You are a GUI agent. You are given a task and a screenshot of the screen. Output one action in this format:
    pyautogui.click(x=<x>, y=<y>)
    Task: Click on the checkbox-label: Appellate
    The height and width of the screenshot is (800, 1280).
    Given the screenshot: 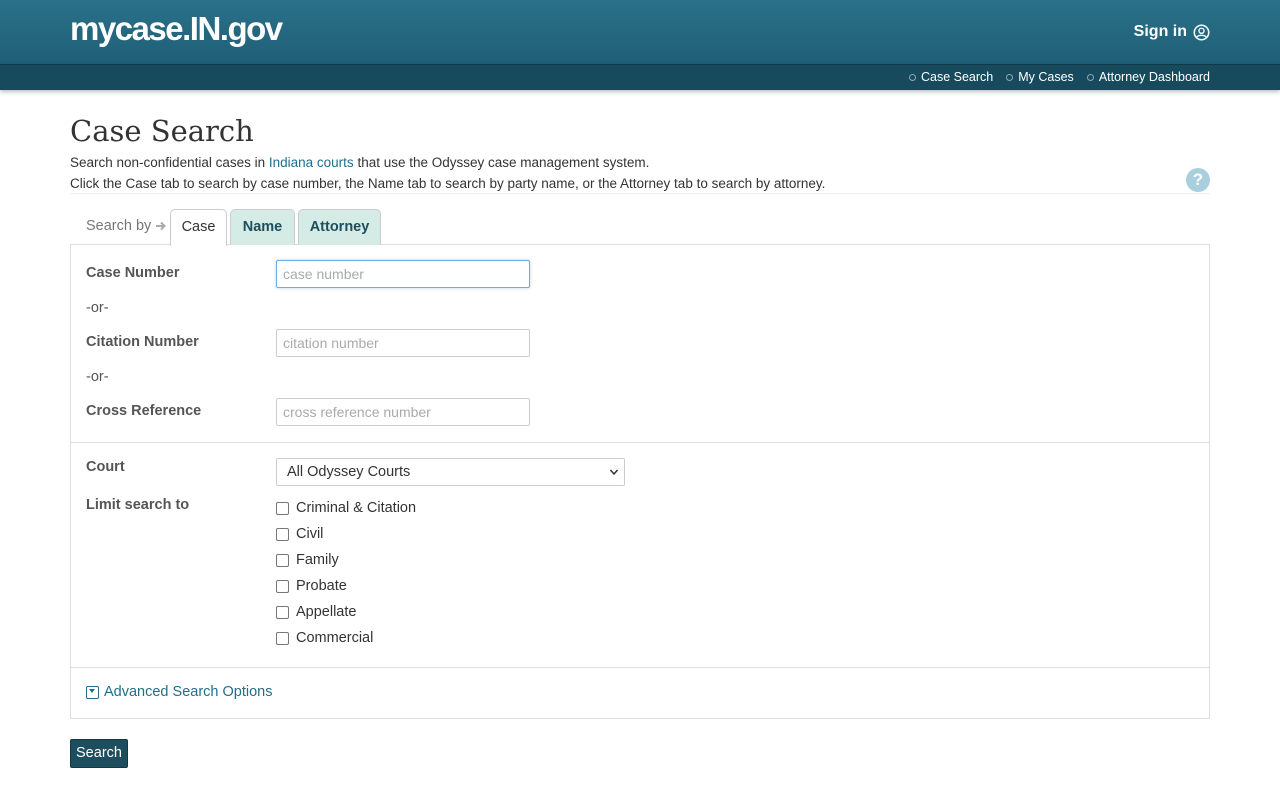 What is the action you would take?
    pyautogui.click(x=326, y=612)
    